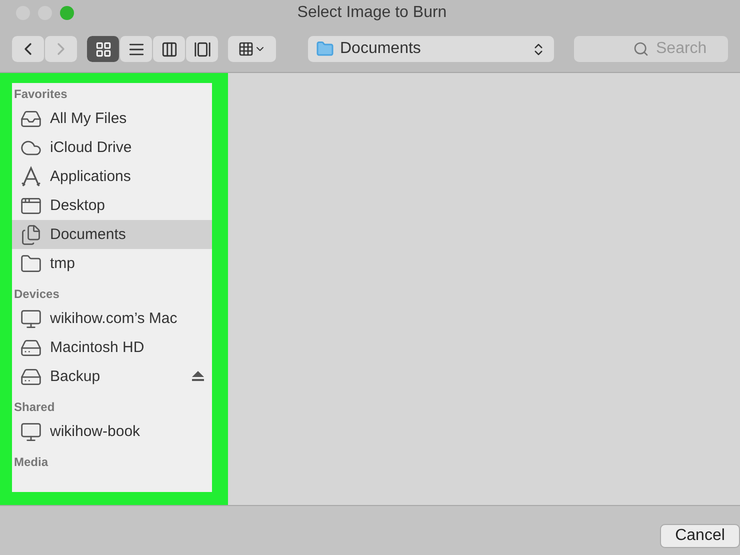  I want to click on window-title: Select Image to Burn, so click(372, 13).